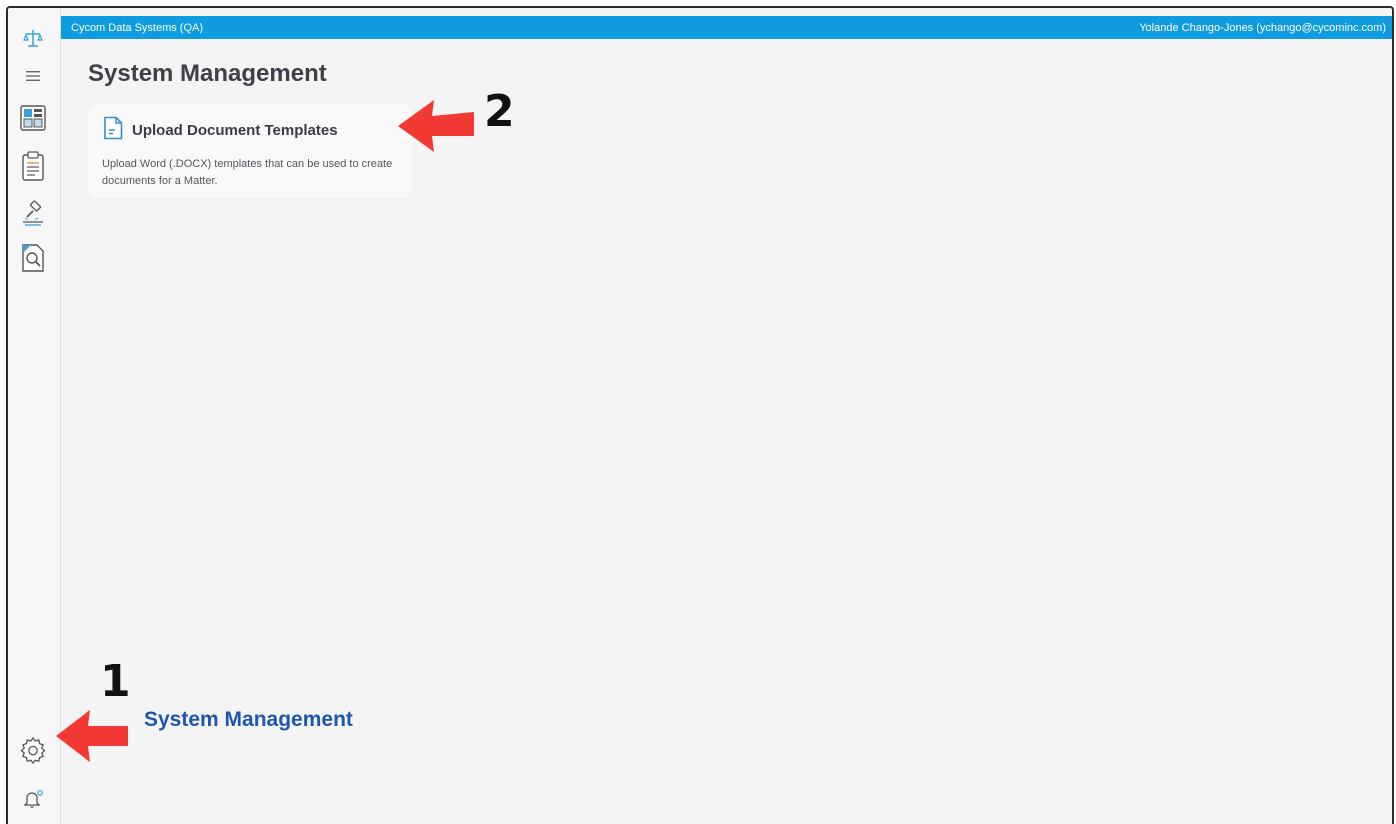 Image resolution: width=1396 pixels, height=824 pixels. What do you see at coordinates (33, 258) in the screenshot?
I see `document-search-icon` at bounding box center [33, 258].